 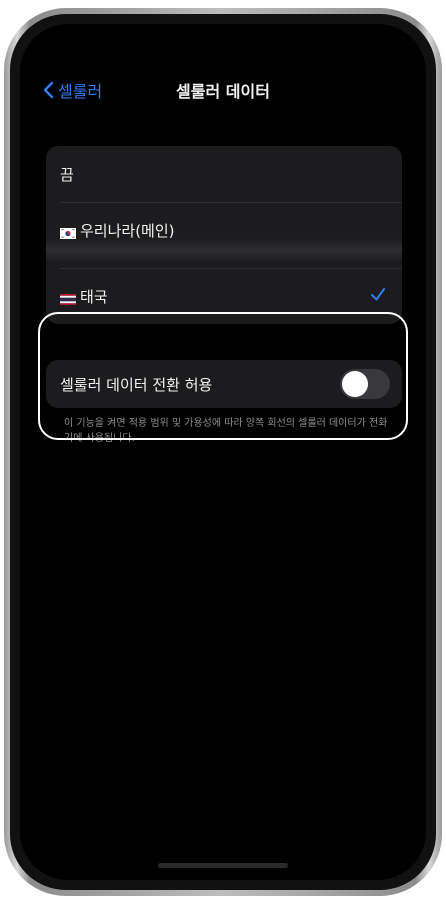 I want to click on blurred-band, so click(x=224, y=250).